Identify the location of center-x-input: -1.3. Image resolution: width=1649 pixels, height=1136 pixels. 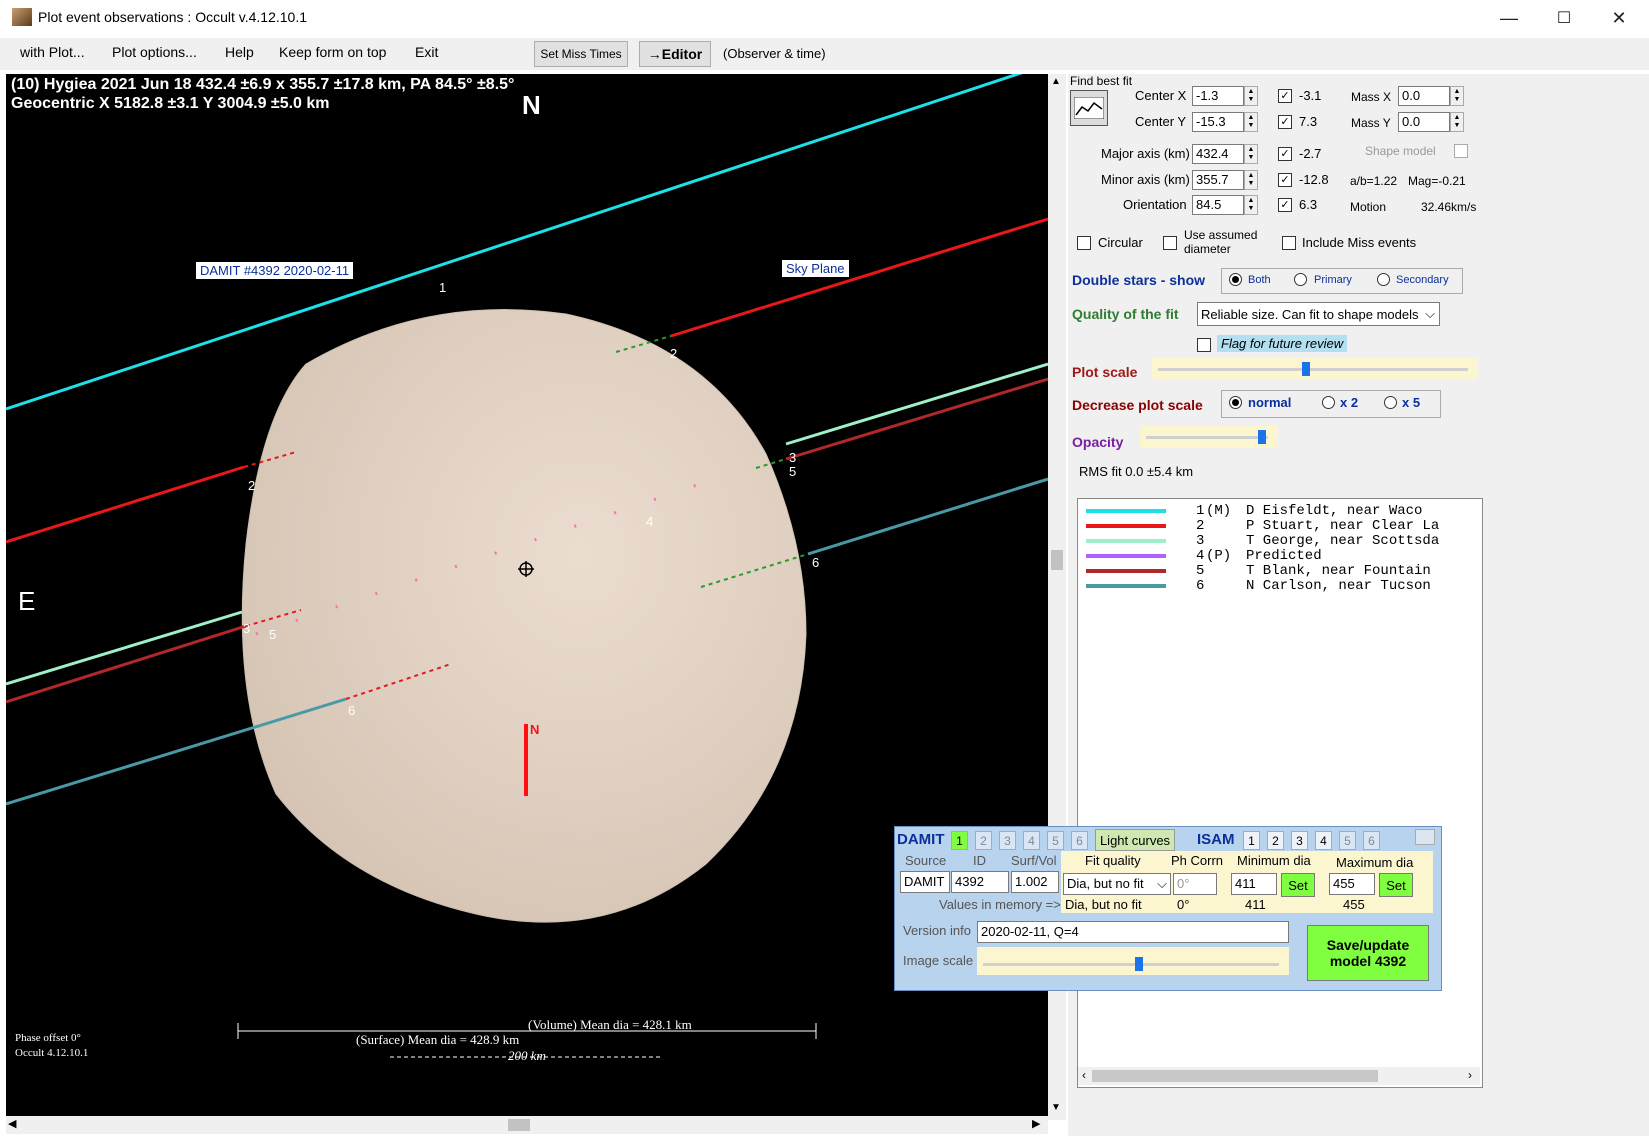
(1218, 96).